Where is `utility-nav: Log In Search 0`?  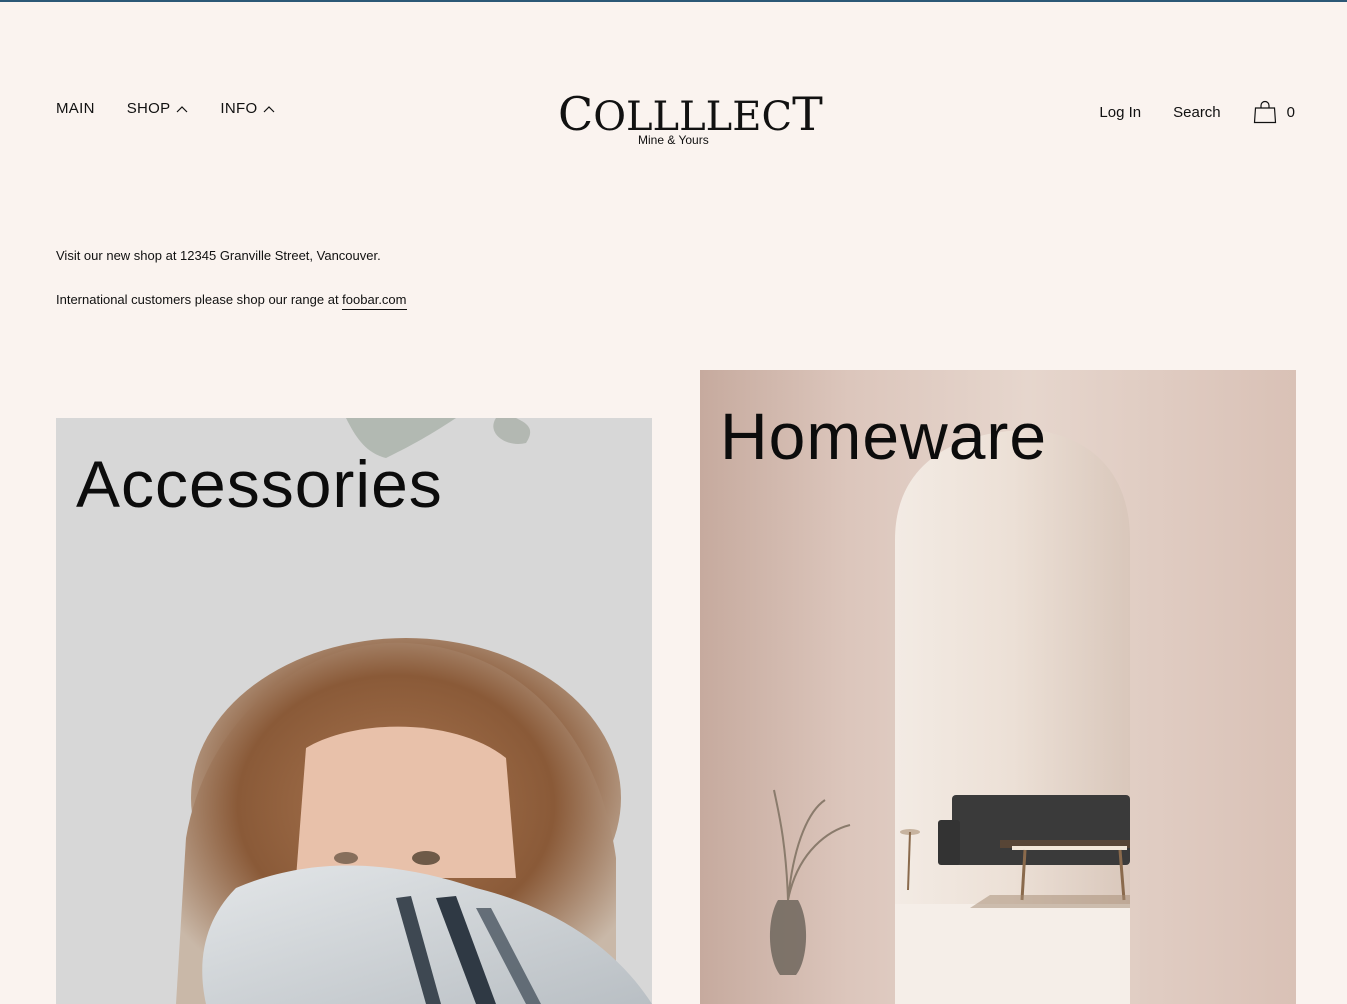
utility-nav: Log In Search 0 is located at coordinates (1197, 112).